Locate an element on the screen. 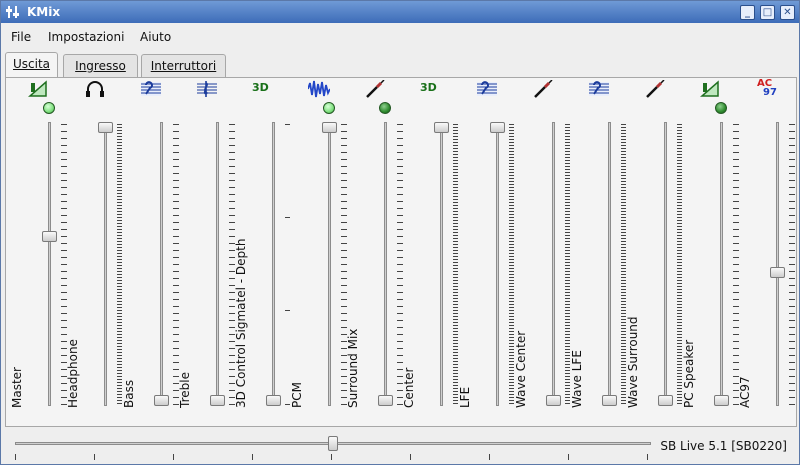 The height and width of the screenshot is (465, 800). waveform-icon is located at coordinates (319, 89).